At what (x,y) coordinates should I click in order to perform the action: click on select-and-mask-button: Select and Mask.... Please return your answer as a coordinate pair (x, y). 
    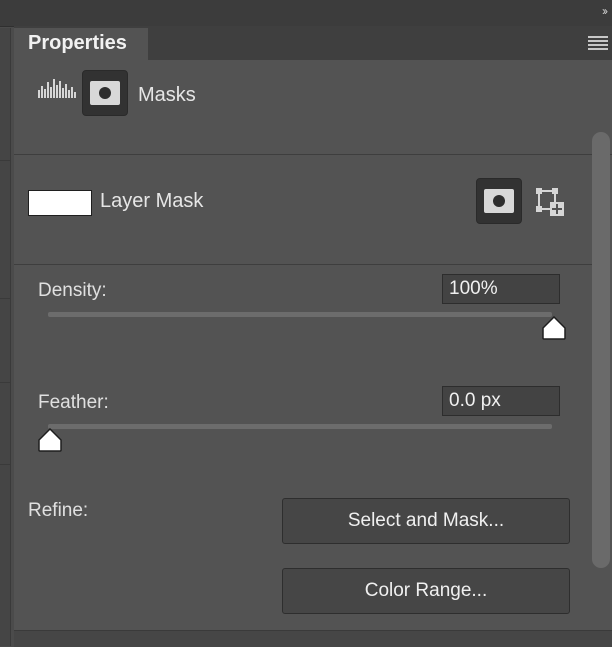
    Looking at the image, I should click on (426, 521).